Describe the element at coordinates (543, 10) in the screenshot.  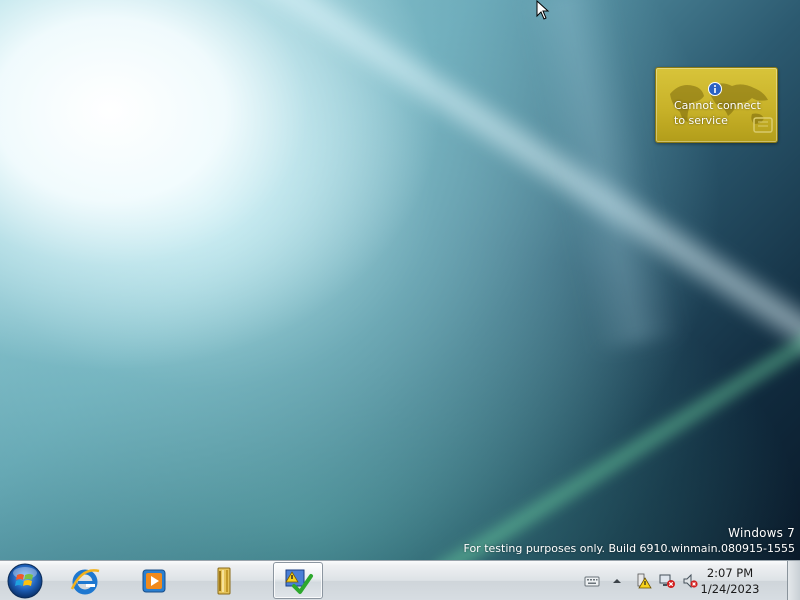
I see `mouse-pointer-icon` at that location.